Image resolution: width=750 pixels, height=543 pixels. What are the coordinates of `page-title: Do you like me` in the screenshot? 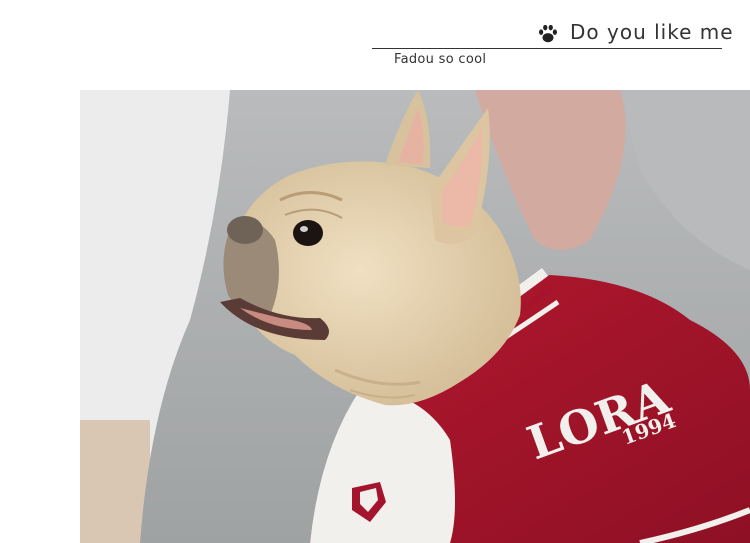 It's located at (652, 32).